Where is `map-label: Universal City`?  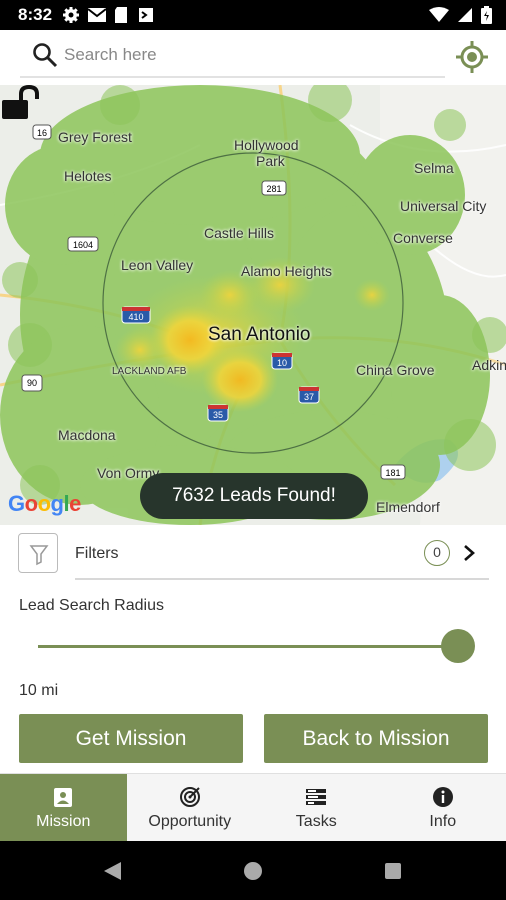
map-label: Universal City is located at coordinates (443, 206).